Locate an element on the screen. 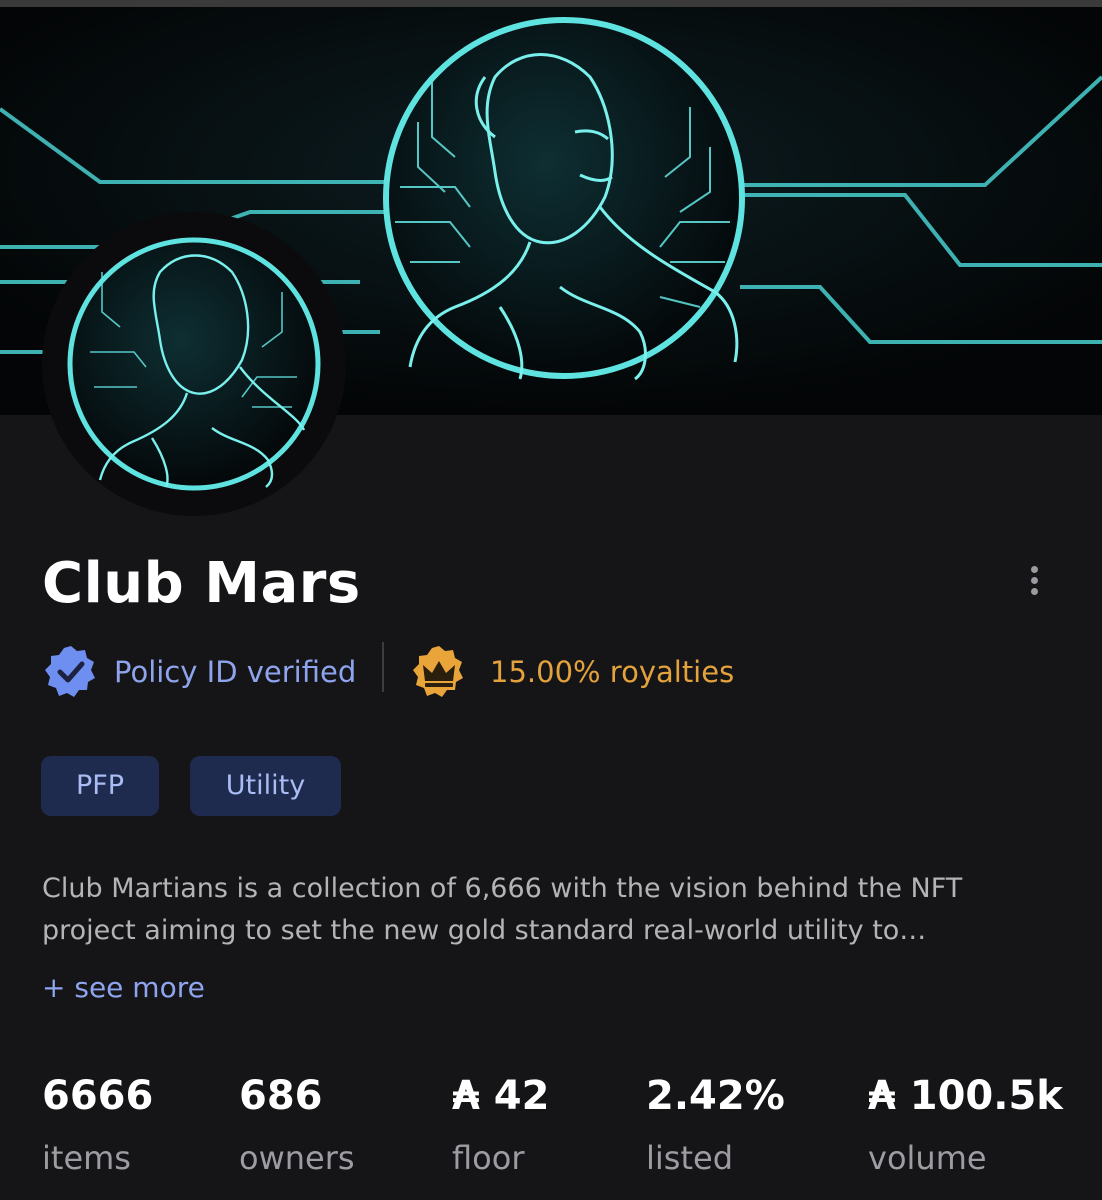  more-vertical-icon is located at coordinates (1034, 569).